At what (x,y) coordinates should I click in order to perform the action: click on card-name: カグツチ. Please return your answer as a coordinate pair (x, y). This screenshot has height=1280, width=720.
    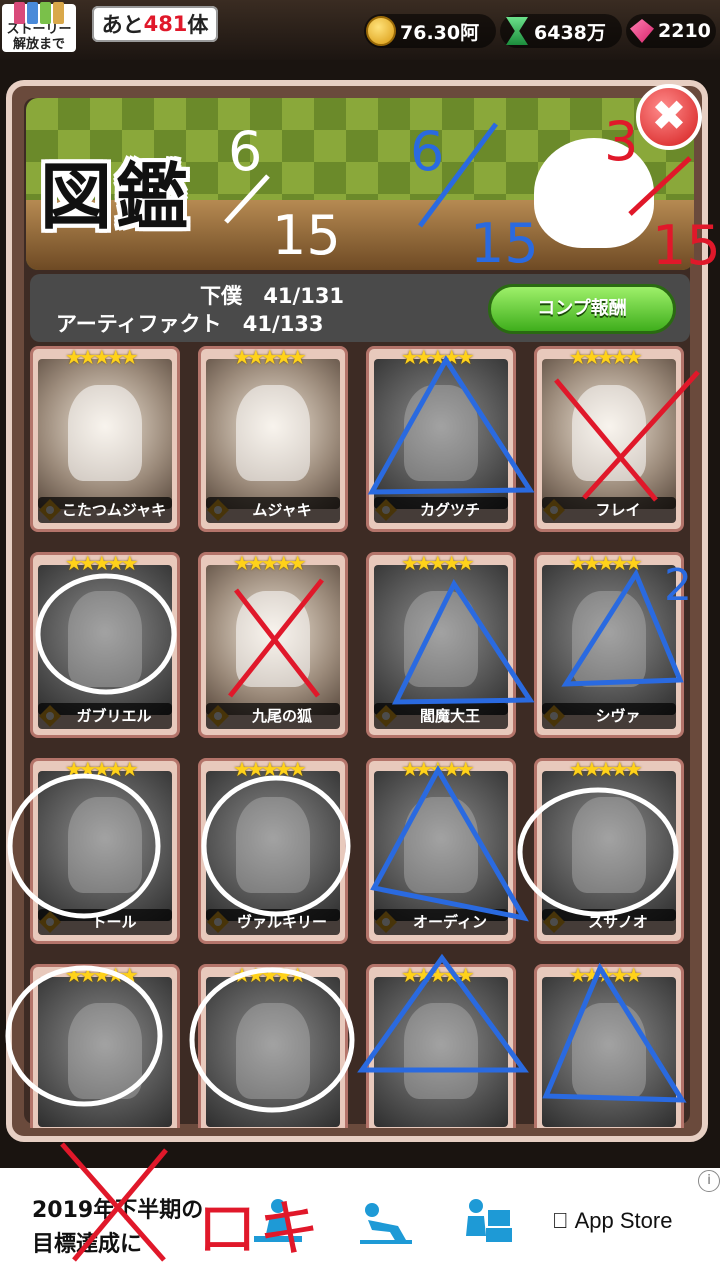
    Looking at the image, I should click on (441, 510).